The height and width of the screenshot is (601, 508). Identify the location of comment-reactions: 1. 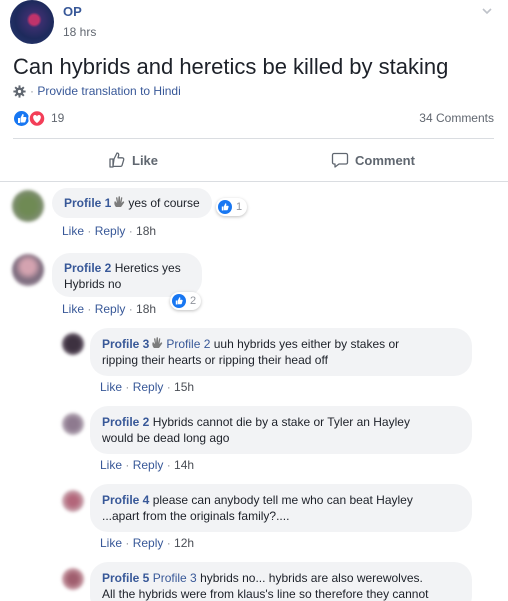
(232, 207).